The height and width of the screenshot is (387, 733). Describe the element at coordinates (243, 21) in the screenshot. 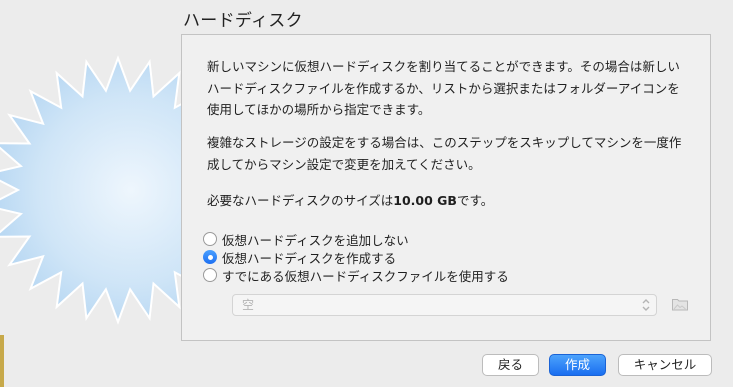

I see `page-title: ハードディスク` at that location.